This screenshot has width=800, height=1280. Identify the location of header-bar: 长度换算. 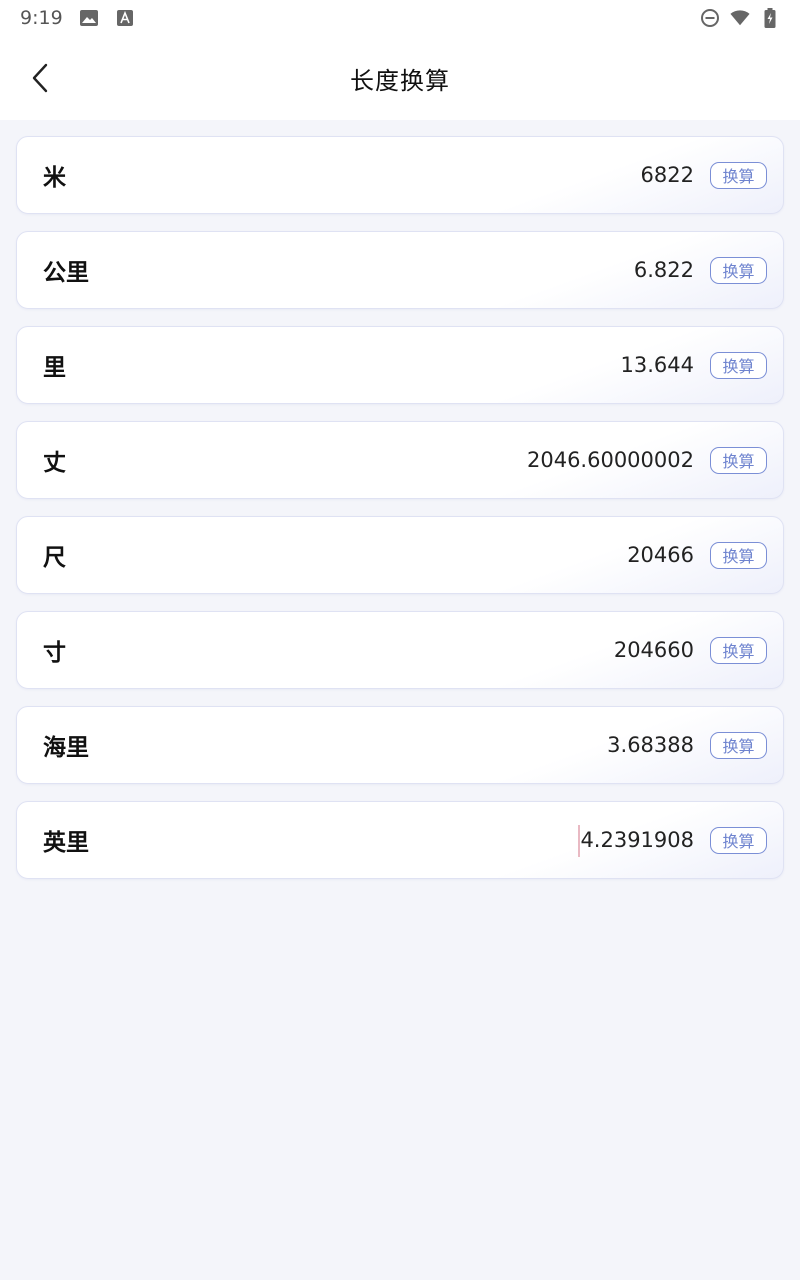
(400, 78).